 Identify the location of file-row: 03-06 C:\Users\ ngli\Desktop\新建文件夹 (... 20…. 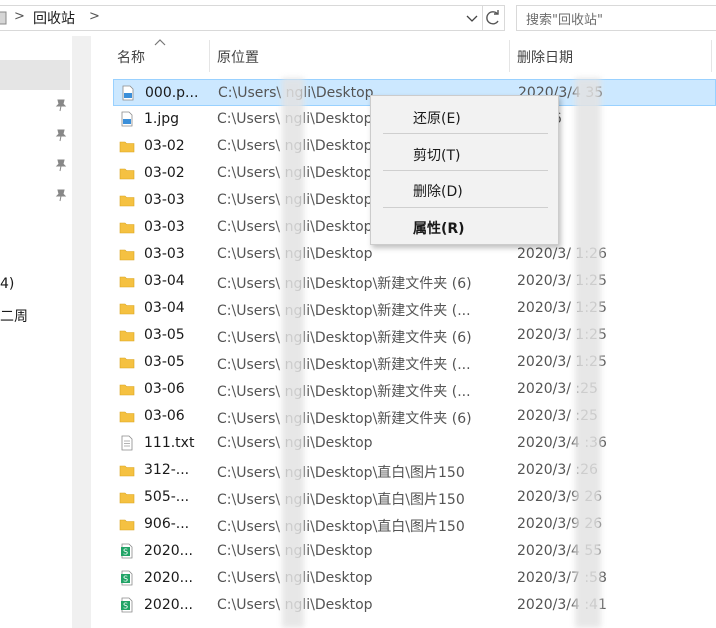
(414, 389).